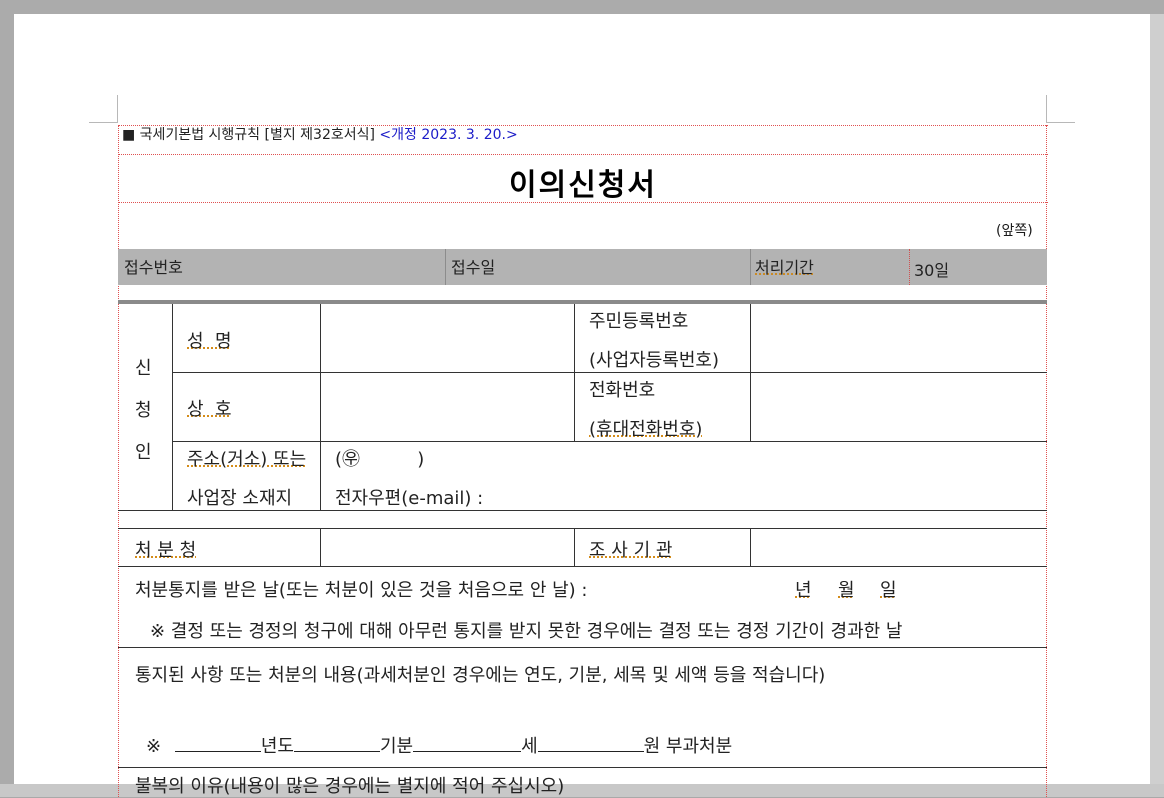  I want to click on form-title: 이의신청서, so click(583, 185).